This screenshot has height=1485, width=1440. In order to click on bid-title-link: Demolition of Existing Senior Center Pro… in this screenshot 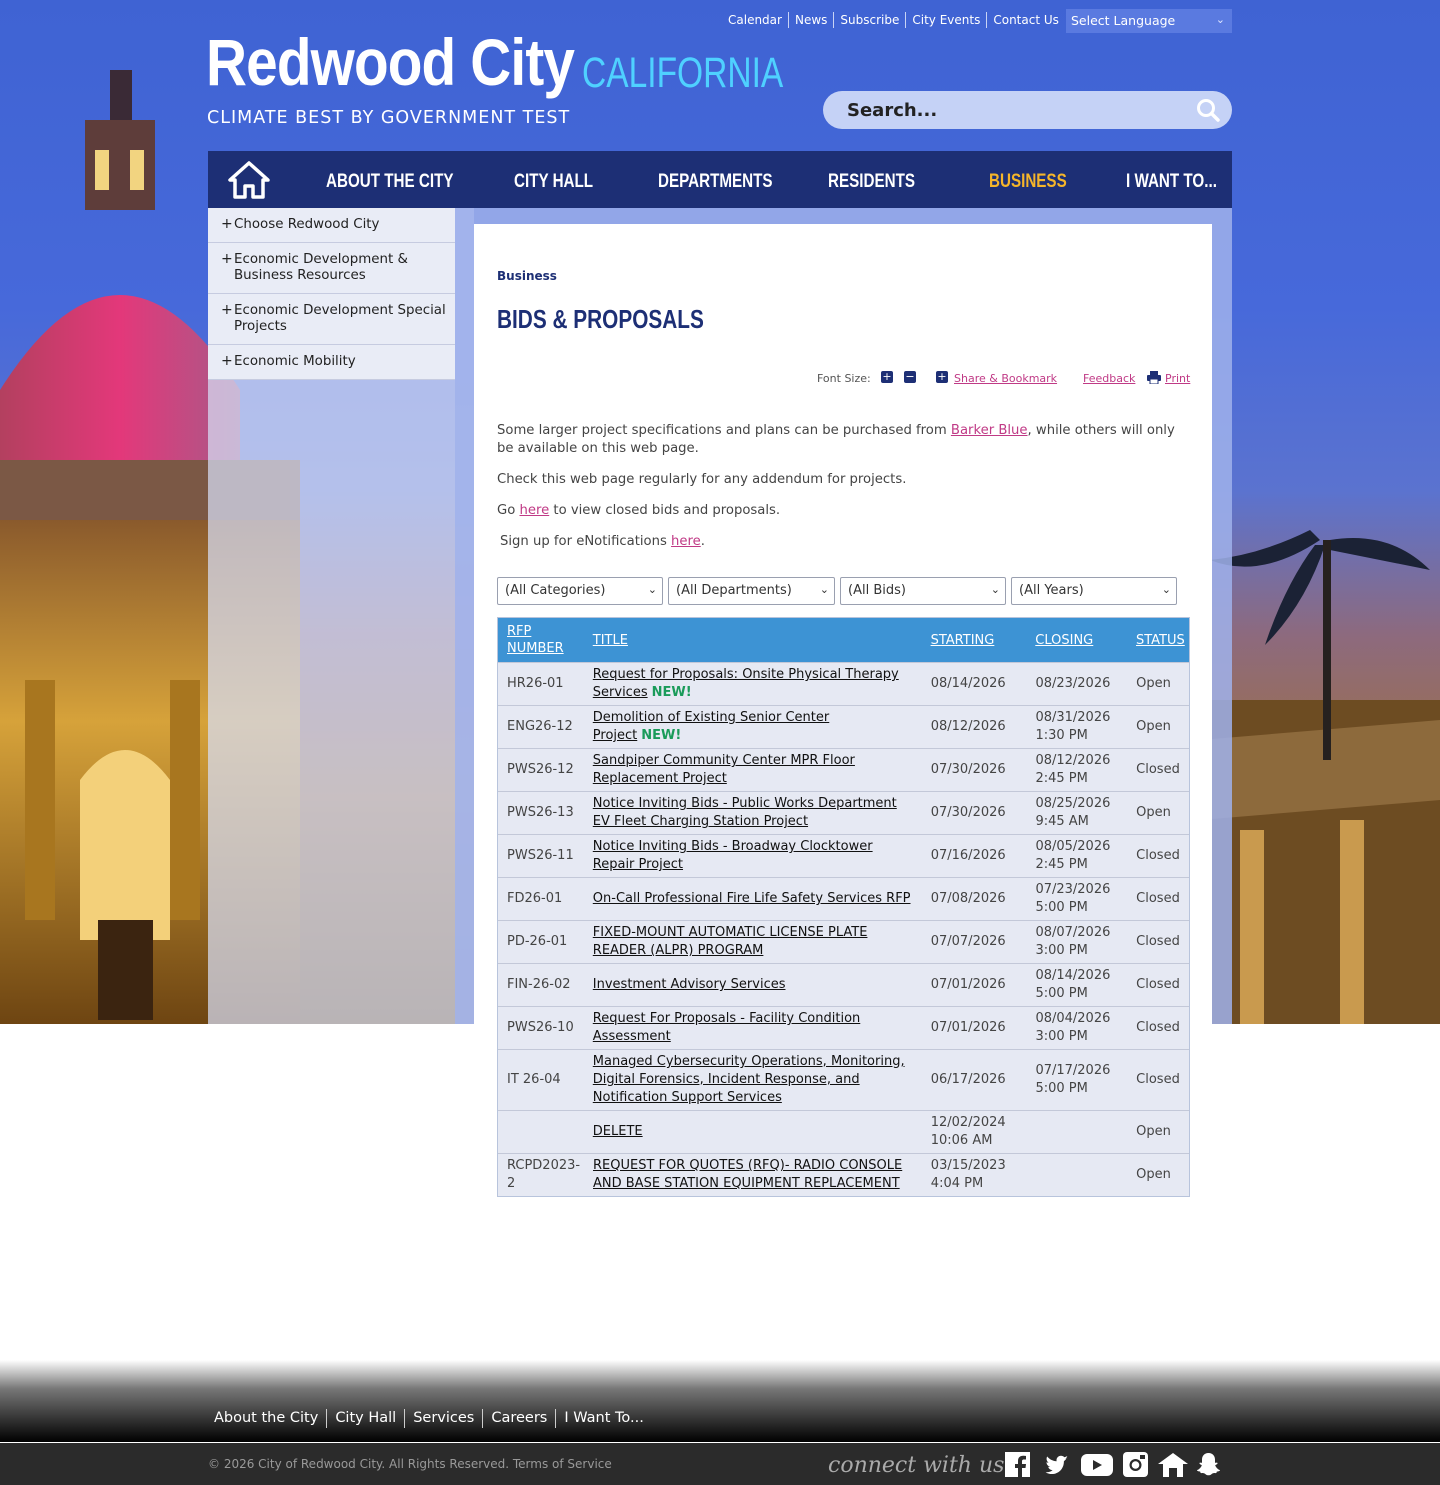, I will do `click(711, 726)`.